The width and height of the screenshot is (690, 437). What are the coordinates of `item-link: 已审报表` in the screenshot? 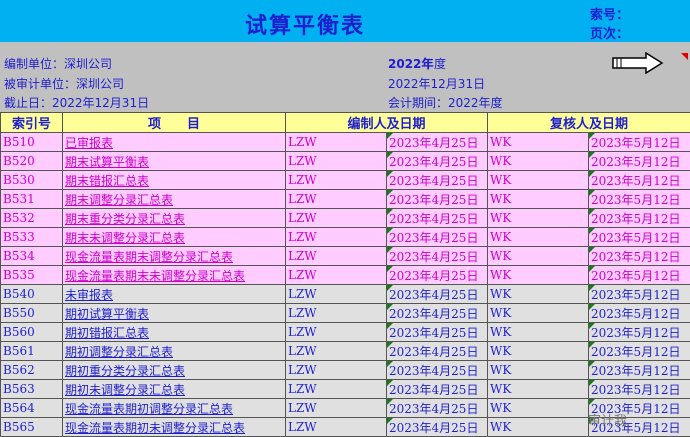 It's located at (174, 142).